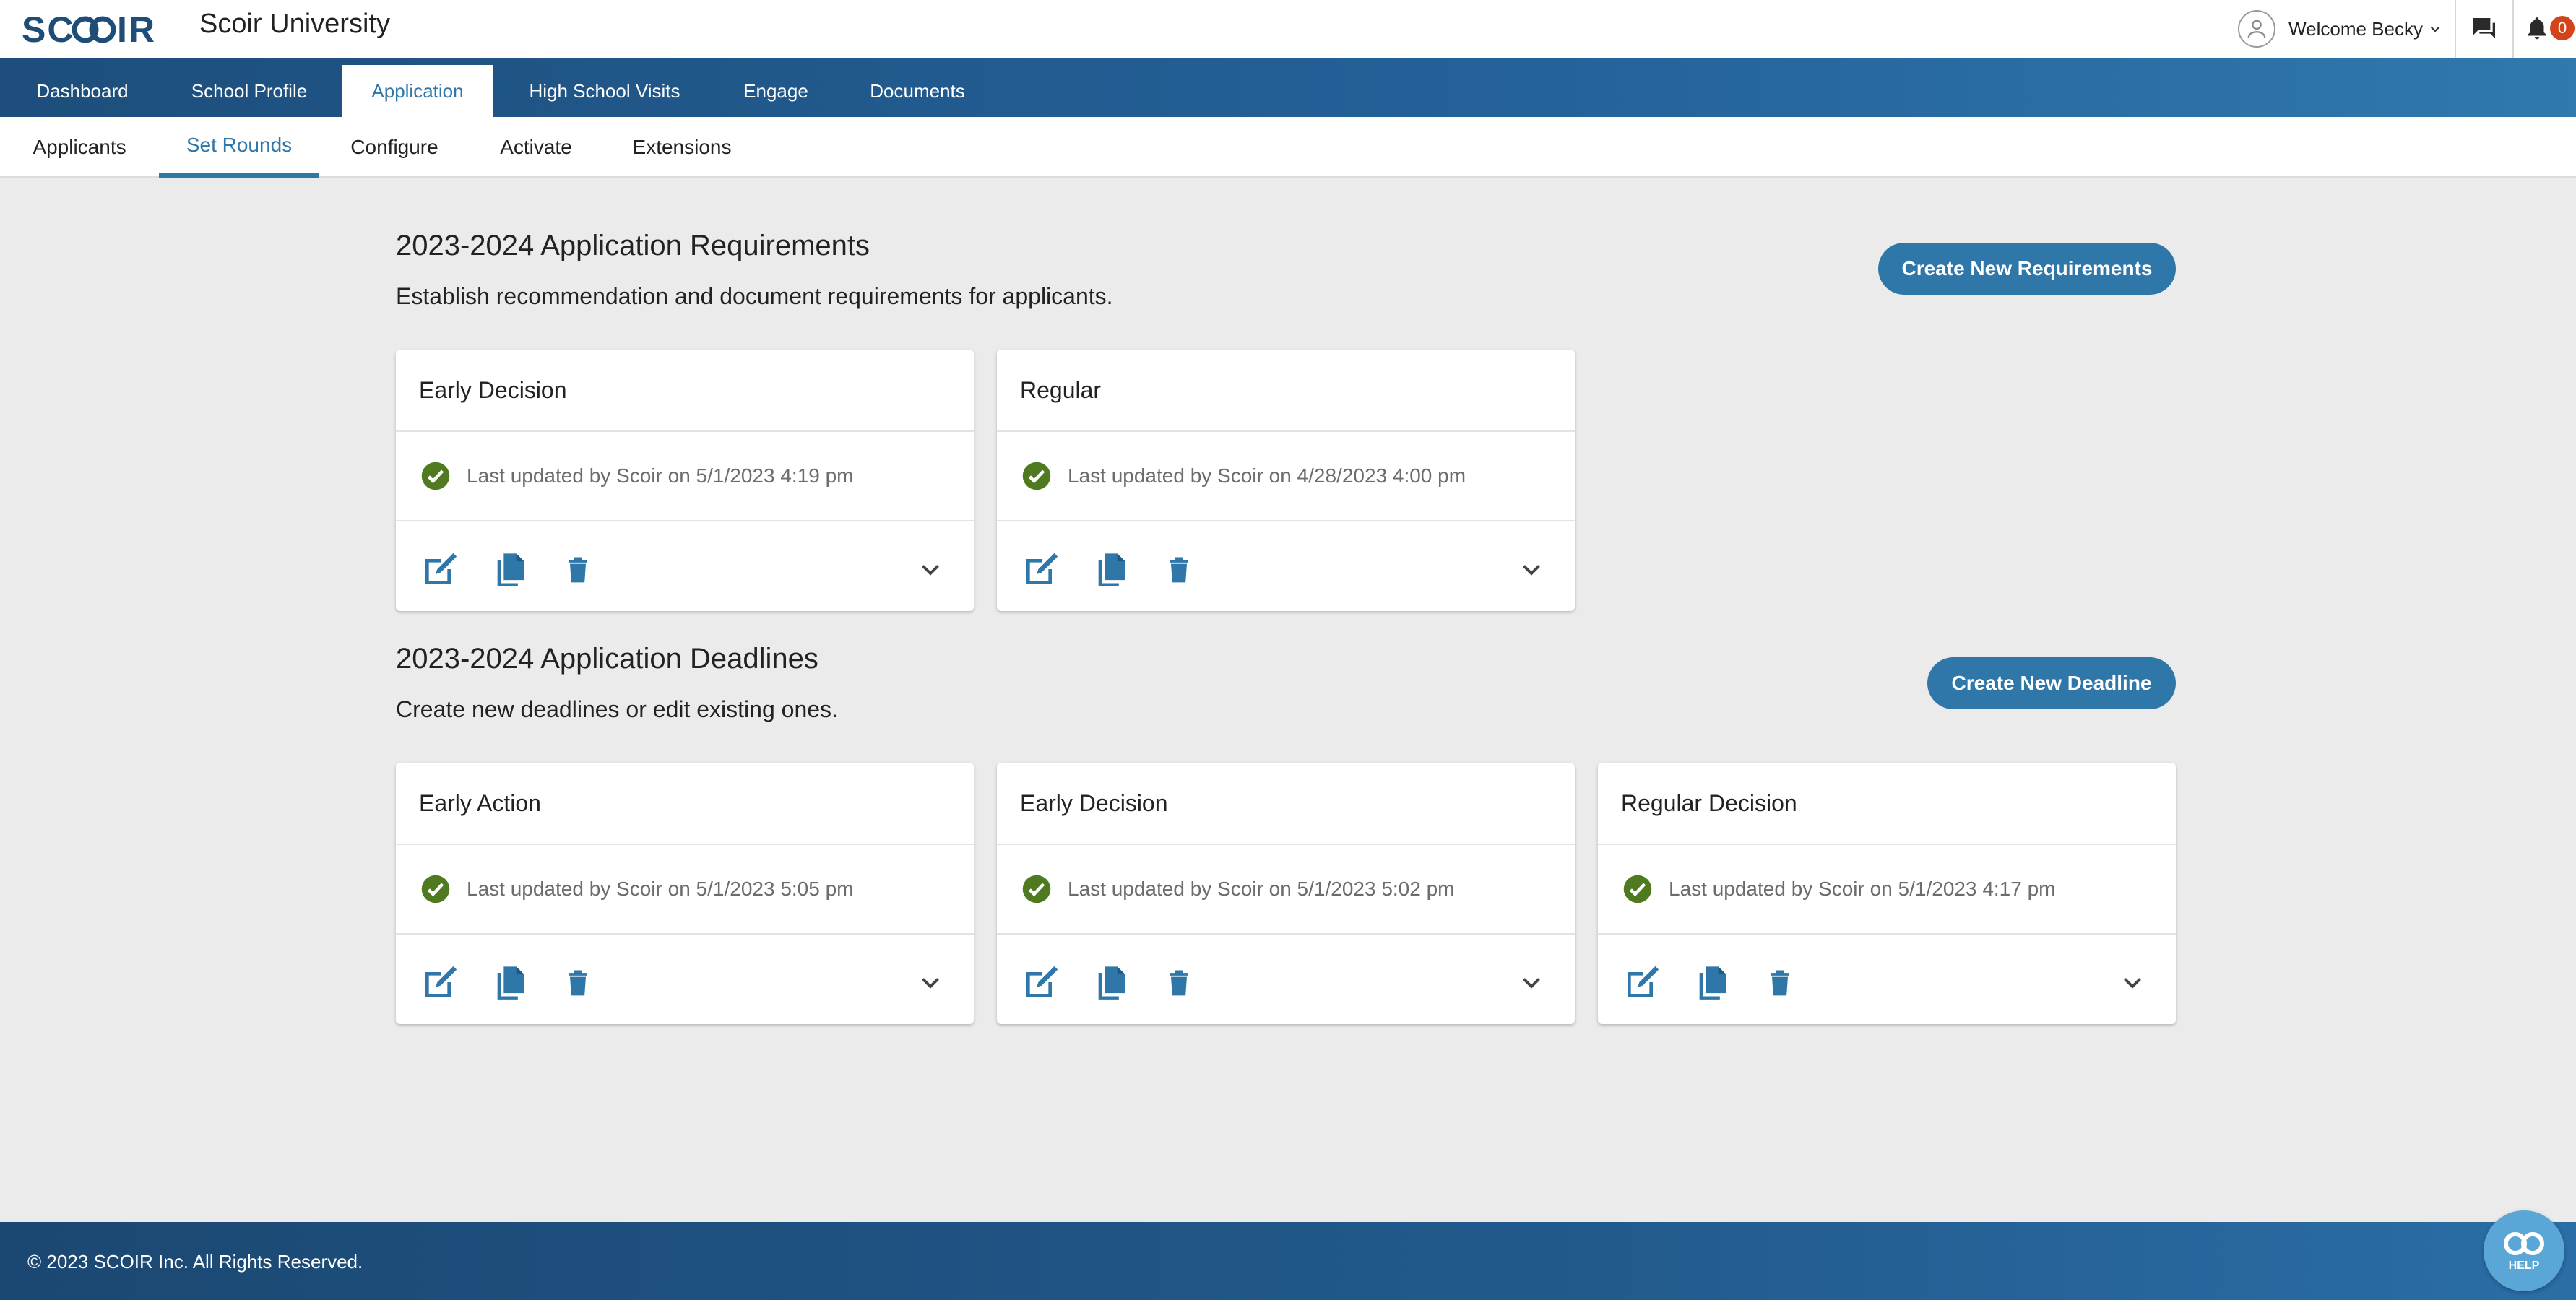 Image resolution: width=2576 pixels, height=1300 pixels. I want to click on help-label: HELP, so click(2524, 1266).